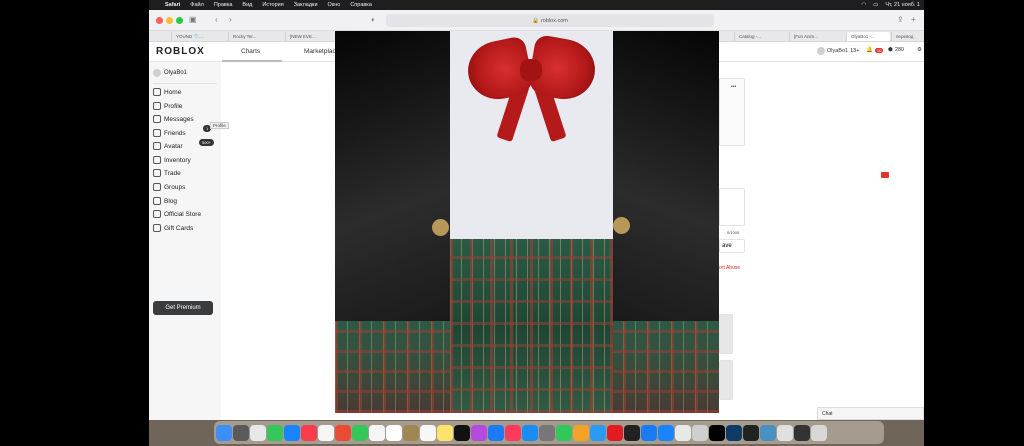 This screenshot has height=446, width=1024. What do you see at coordinates (177, 160) in the screenshot?
I see `sidebar-item-label: Inventory` at bounding box center [177, 160].